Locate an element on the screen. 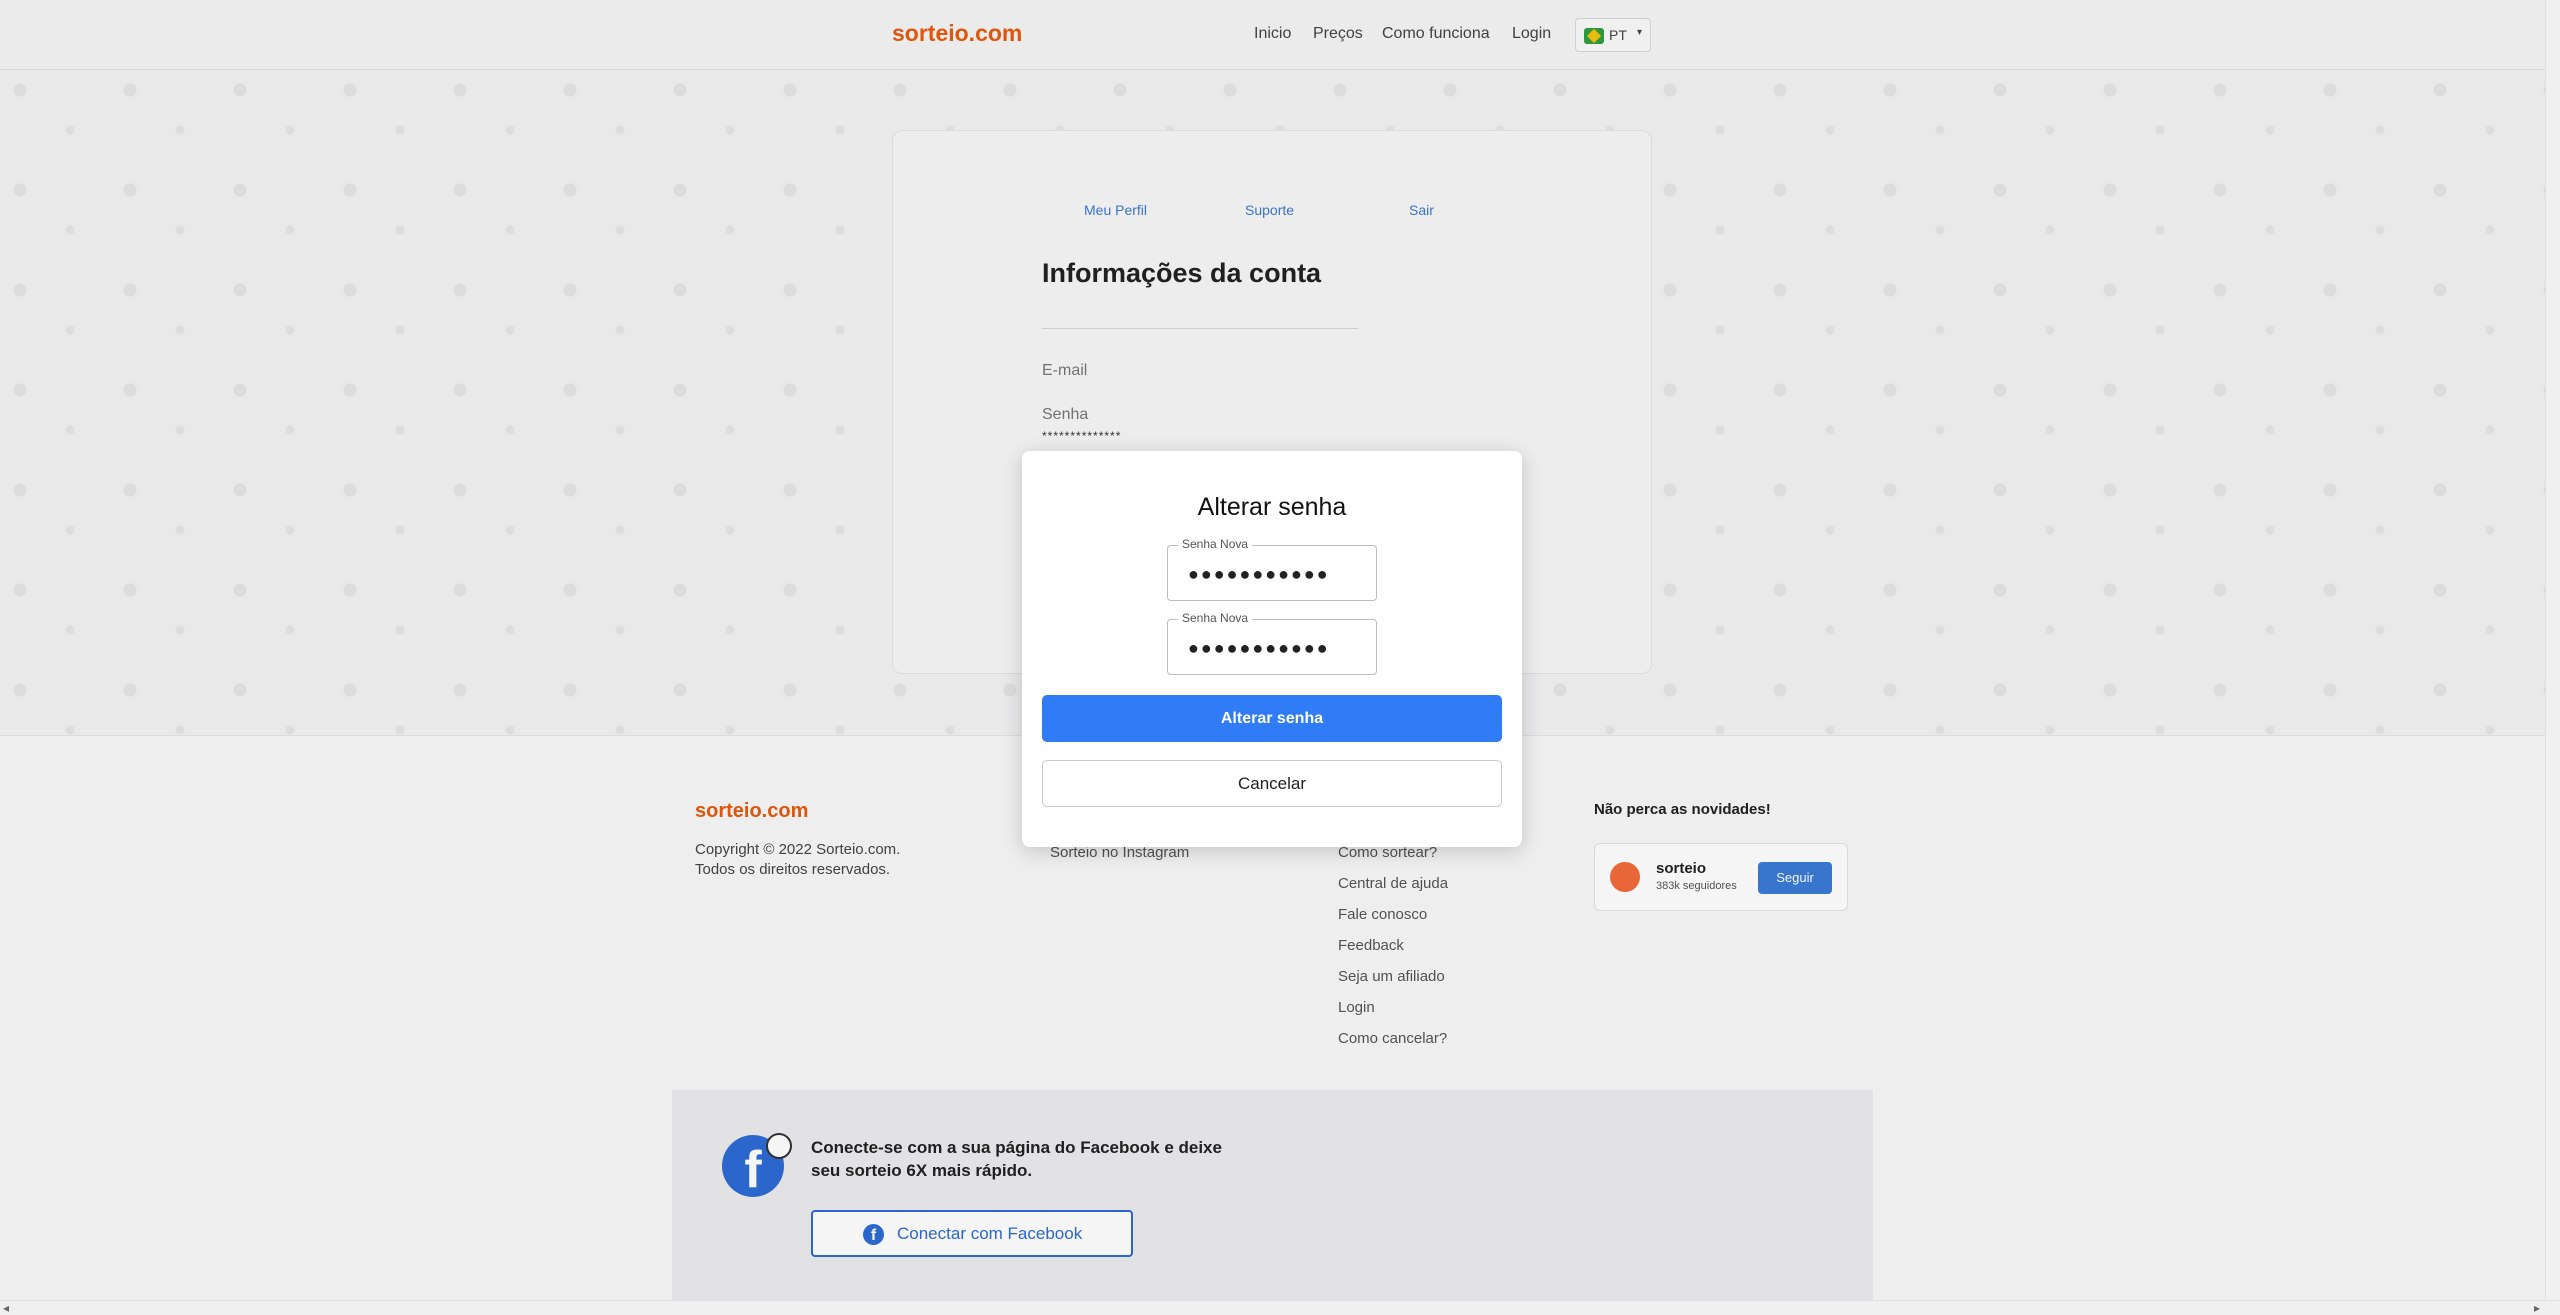 Image resolution: width=2560 pixels, height=1315 pixels. cancel-button: Cancelar is located at coordinates (1272, 783).